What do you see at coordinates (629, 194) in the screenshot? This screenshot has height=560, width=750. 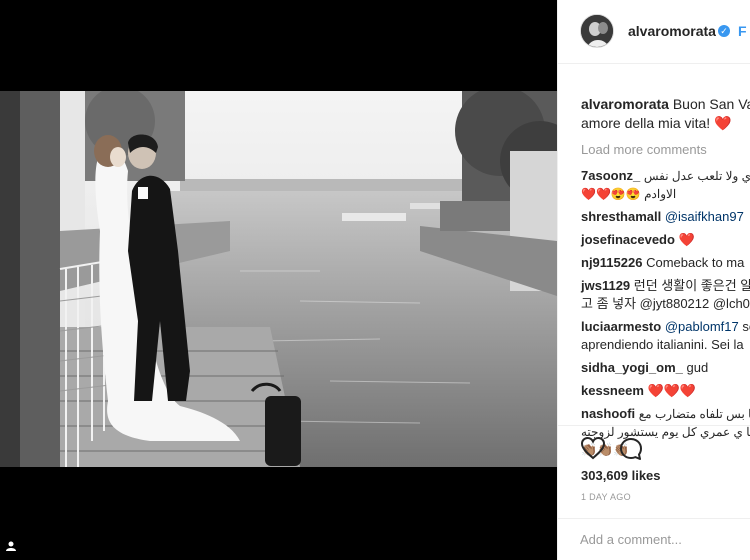 I see `comment-text-continued: الاوادم 😍😍❤️❤️` at bounding box center [629, 194].